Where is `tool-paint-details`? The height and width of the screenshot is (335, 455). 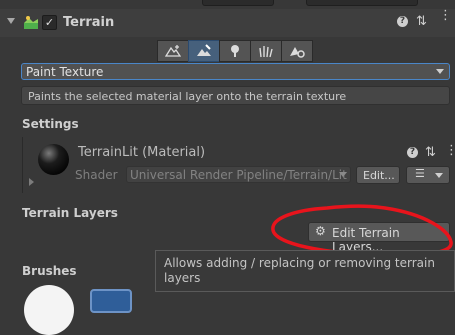
tool-paint-details is located at coordinates (266, 51).